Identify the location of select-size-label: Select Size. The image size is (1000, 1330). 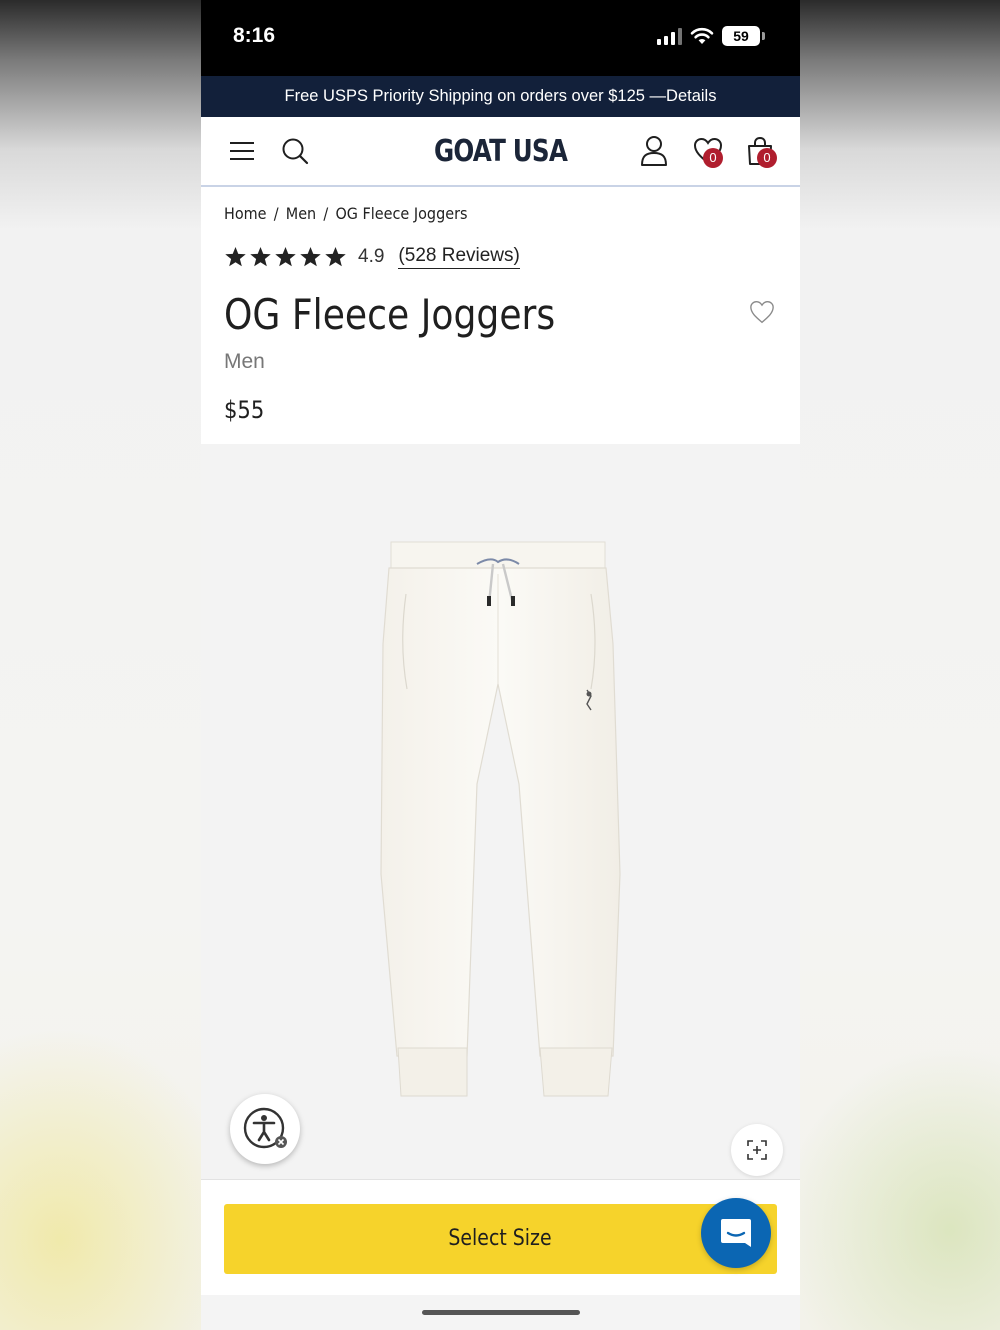
(500, 1238).